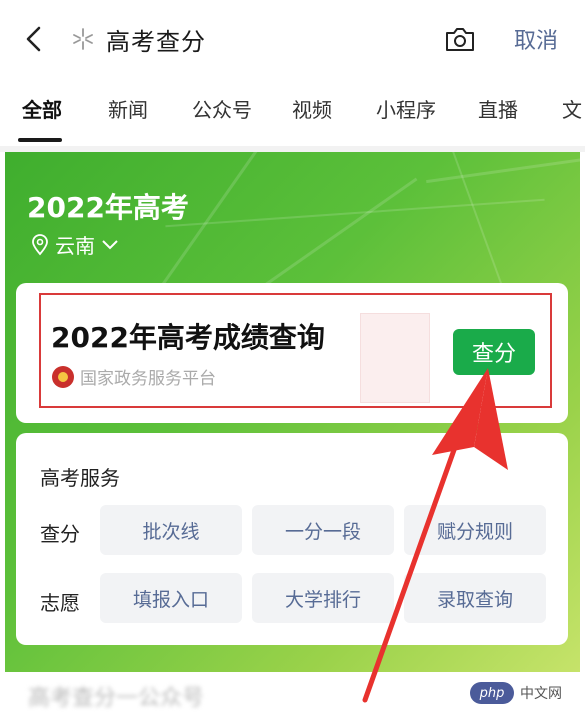 The height and width of the screenshot is (719, 585). I want to click on location-selector: 云南, so click(75, 244).